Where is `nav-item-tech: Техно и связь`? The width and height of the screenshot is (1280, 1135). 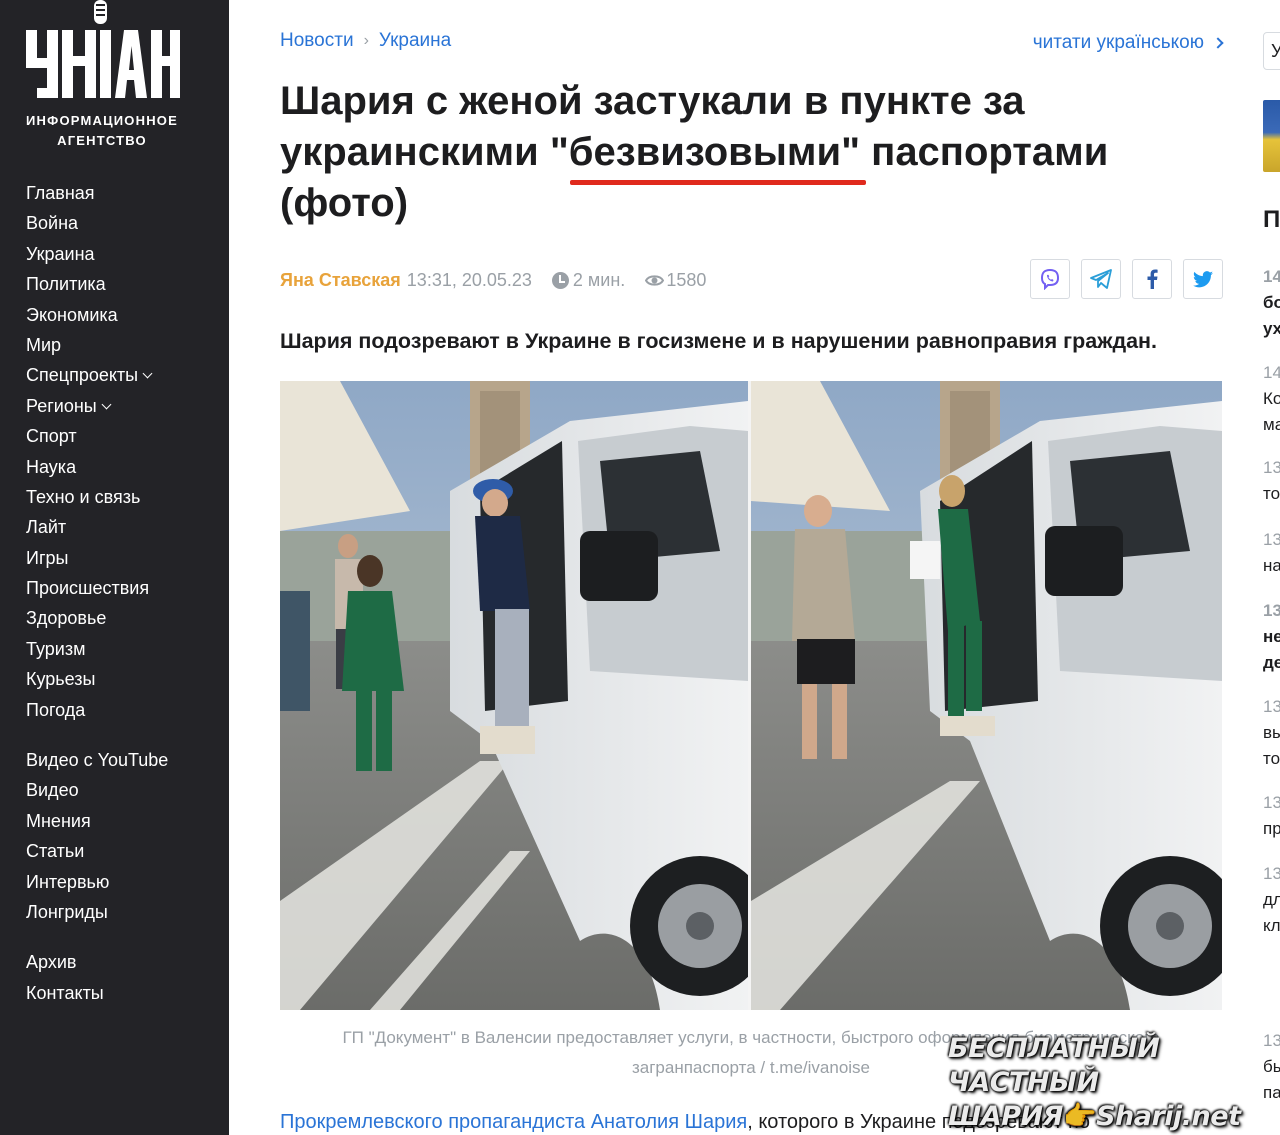 nav-item-tech: Техно и связь is located at coordinates (97, 497).